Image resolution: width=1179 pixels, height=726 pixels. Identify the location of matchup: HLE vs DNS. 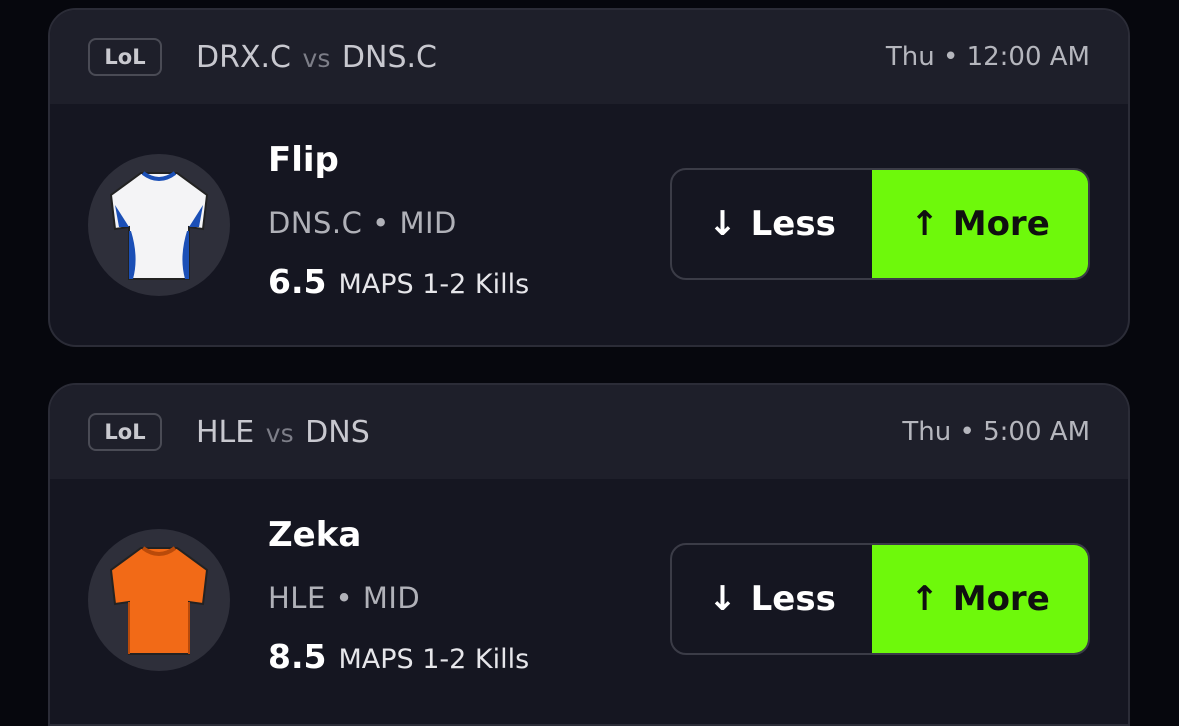
(283, 432).